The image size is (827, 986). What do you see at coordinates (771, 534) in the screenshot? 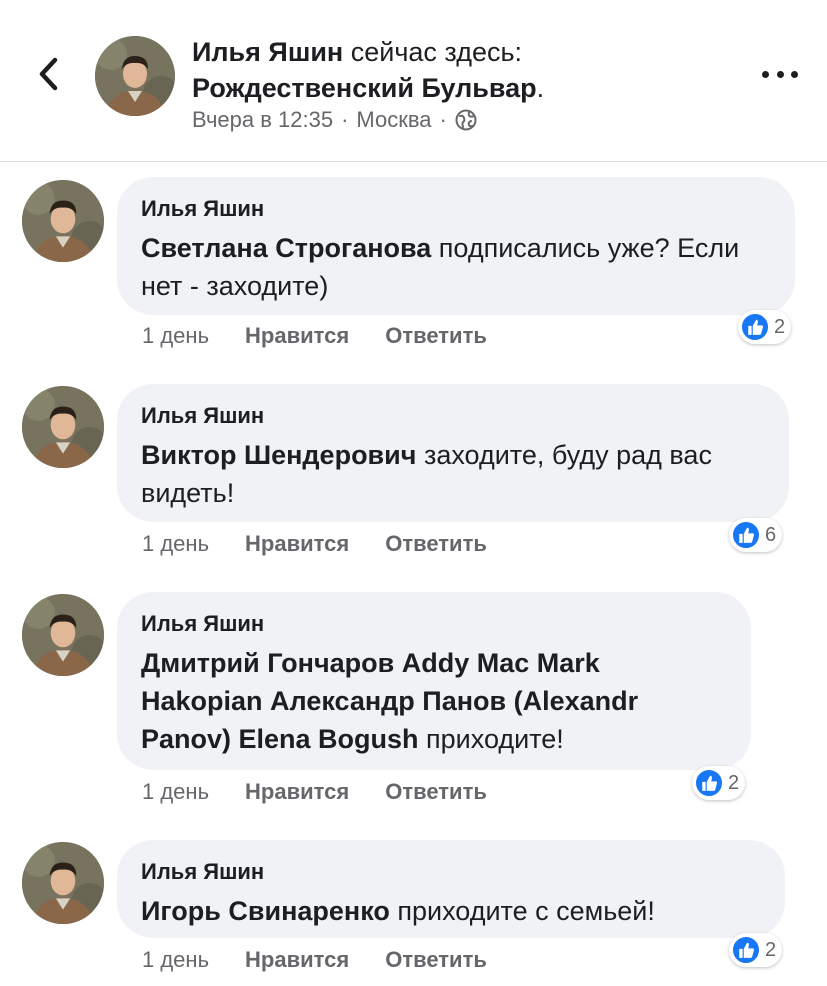
I see `reaction-count: 6` at bounding box center [771, 534].